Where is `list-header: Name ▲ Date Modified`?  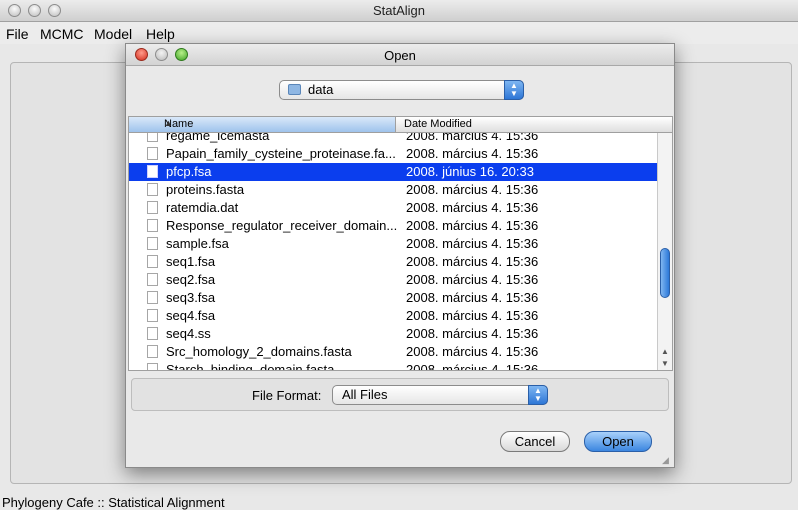 list-header: Name ▲ Date Modified is located at coordinates (400, 125).